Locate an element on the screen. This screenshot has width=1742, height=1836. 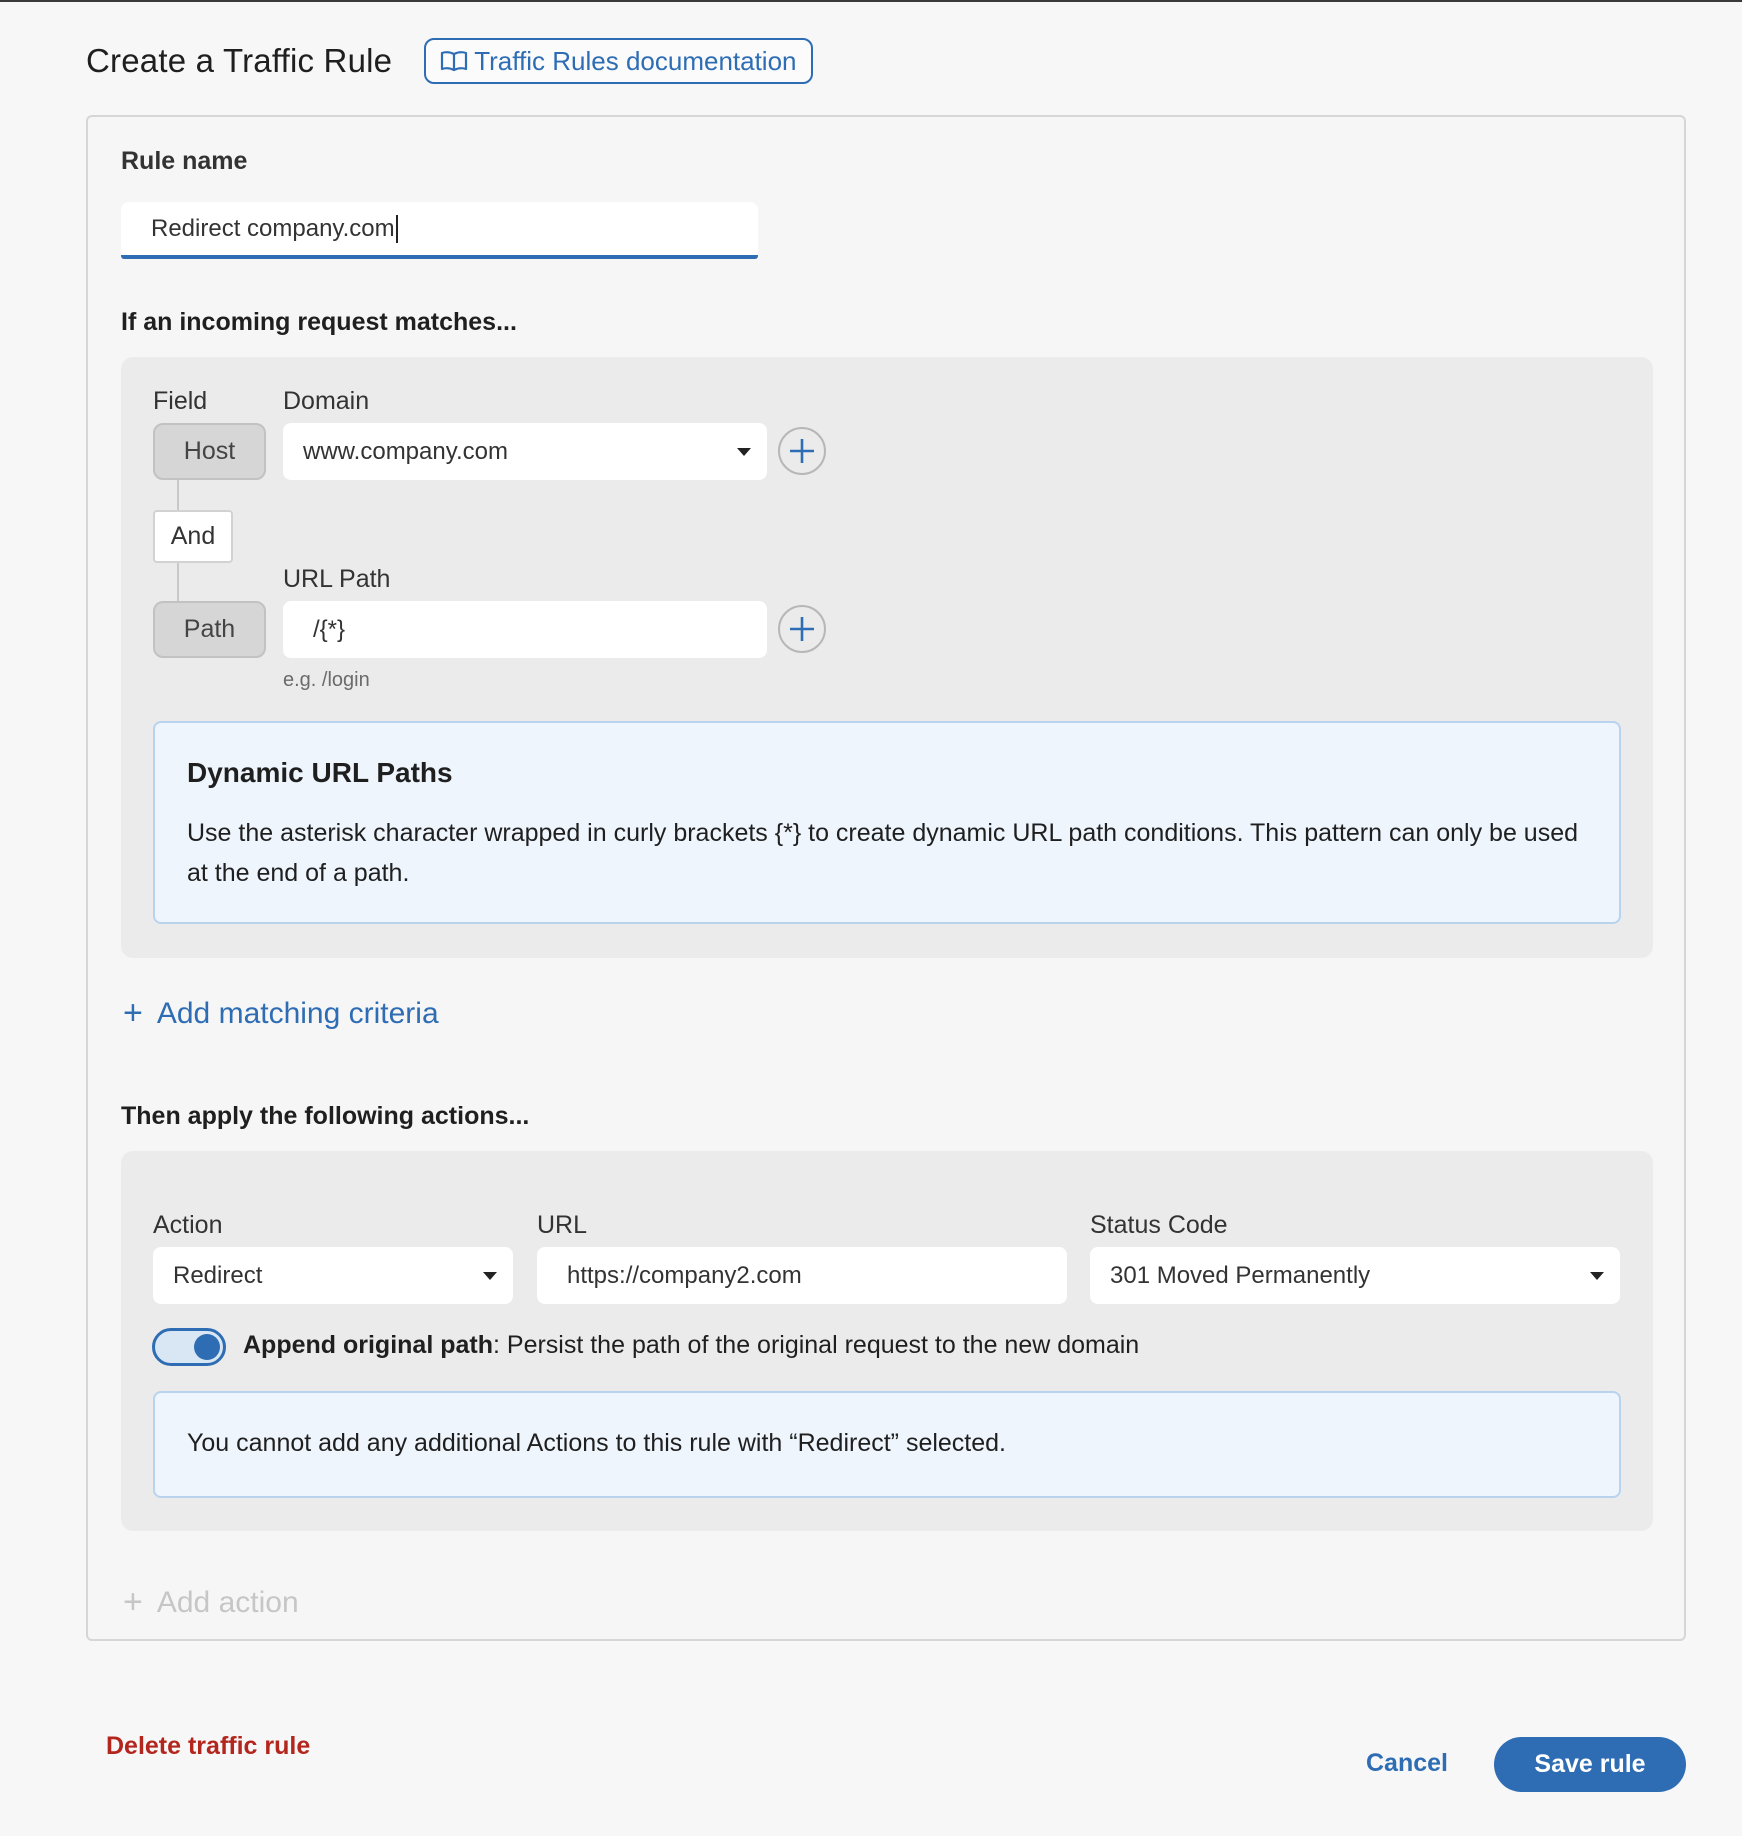
page-title: Create a Traffic Rule is located at coordinates (239, 60).